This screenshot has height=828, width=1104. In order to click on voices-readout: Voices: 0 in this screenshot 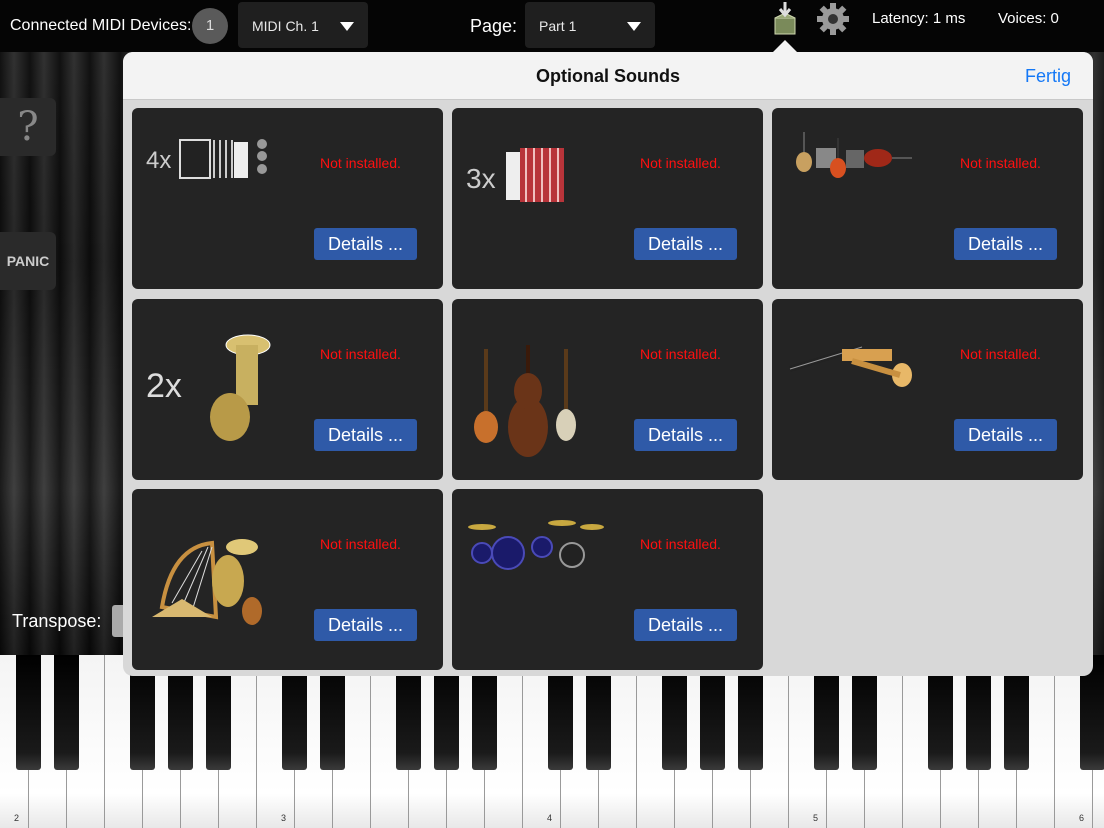, I will do `click(1028, 18)`.